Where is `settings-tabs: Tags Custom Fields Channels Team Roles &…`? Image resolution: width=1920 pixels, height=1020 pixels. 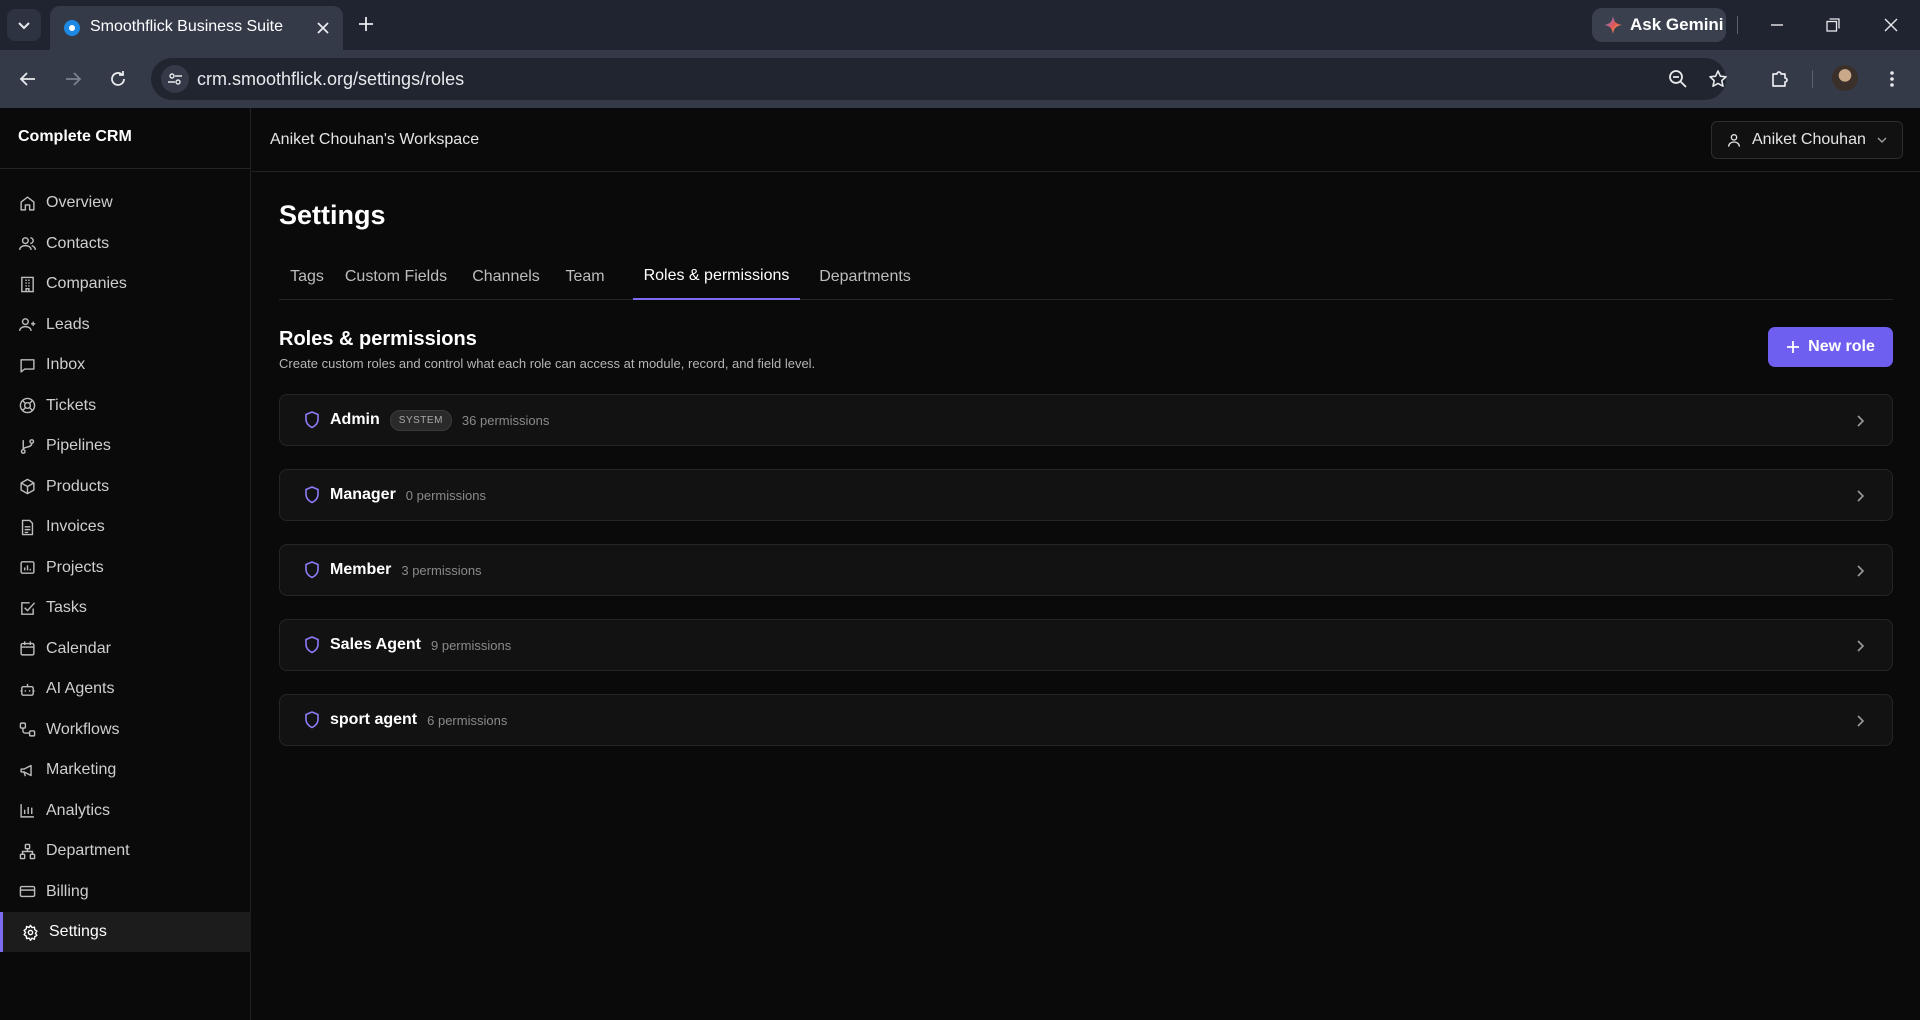
settings-tabs: Tags Custom Fields Channels Team Roles &… is located at coordinates (1086, 277).